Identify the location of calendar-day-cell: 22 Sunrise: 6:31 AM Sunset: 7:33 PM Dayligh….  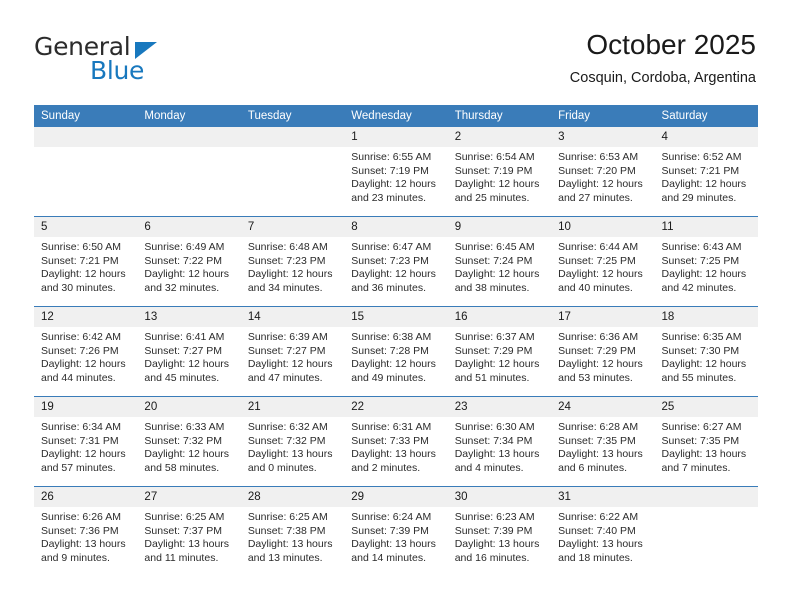
(396, 441).